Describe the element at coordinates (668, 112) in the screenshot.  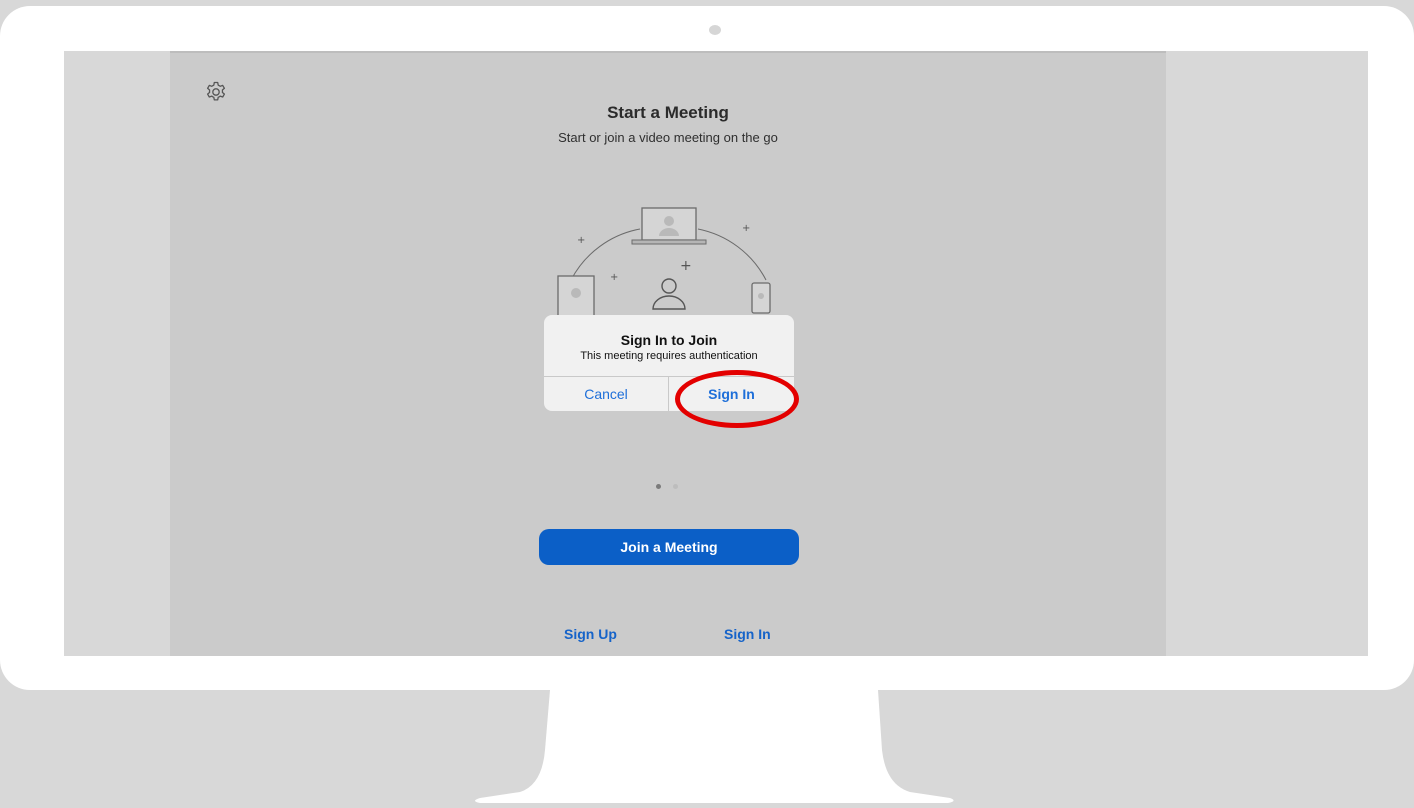
I see `page-title: Start a Meeting` at that location.